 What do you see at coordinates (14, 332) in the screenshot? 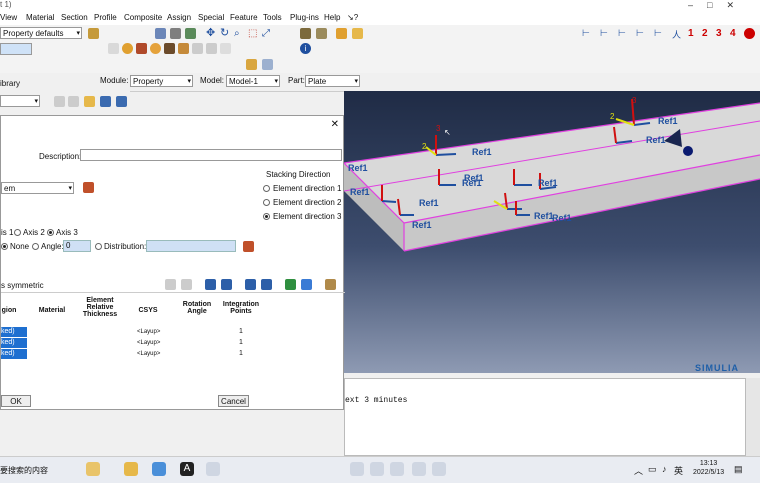
I see `region-cell: ked)` at bounding box center [14, 332].